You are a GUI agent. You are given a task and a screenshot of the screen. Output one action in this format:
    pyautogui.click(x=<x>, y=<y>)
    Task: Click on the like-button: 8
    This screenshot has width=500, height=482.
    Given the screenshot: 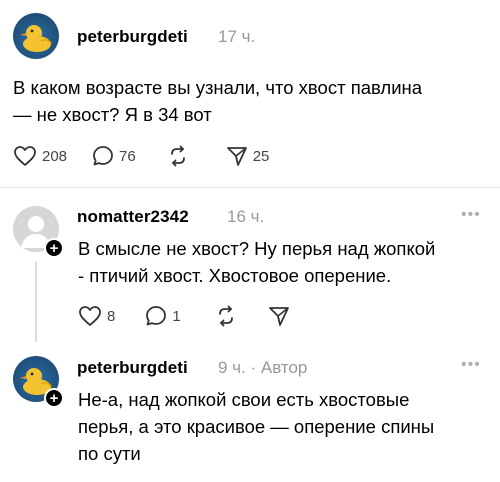 What is the action you would take?
    pyautogui.click(x=96, y=316)
    